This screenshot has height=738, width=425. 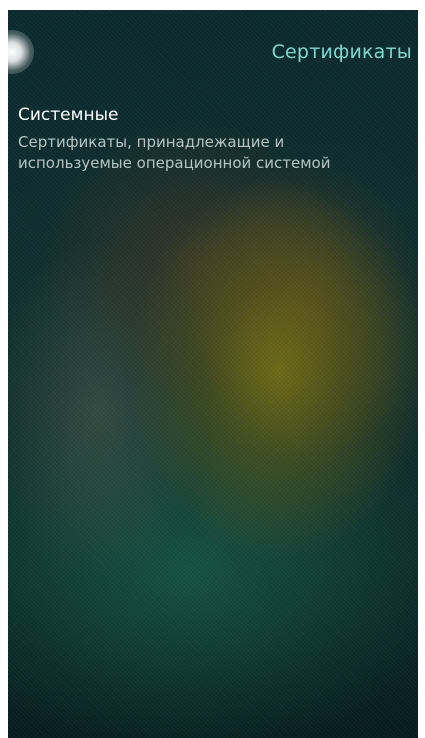 I want to click on list-item-title: Системные, so click(x=68, y=115).